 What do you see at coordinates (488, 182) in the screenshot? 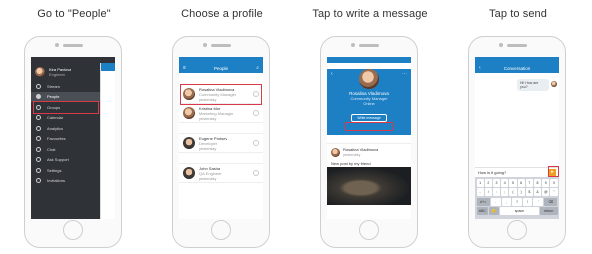
I see `key: 2` at bounding box center [488, 182].